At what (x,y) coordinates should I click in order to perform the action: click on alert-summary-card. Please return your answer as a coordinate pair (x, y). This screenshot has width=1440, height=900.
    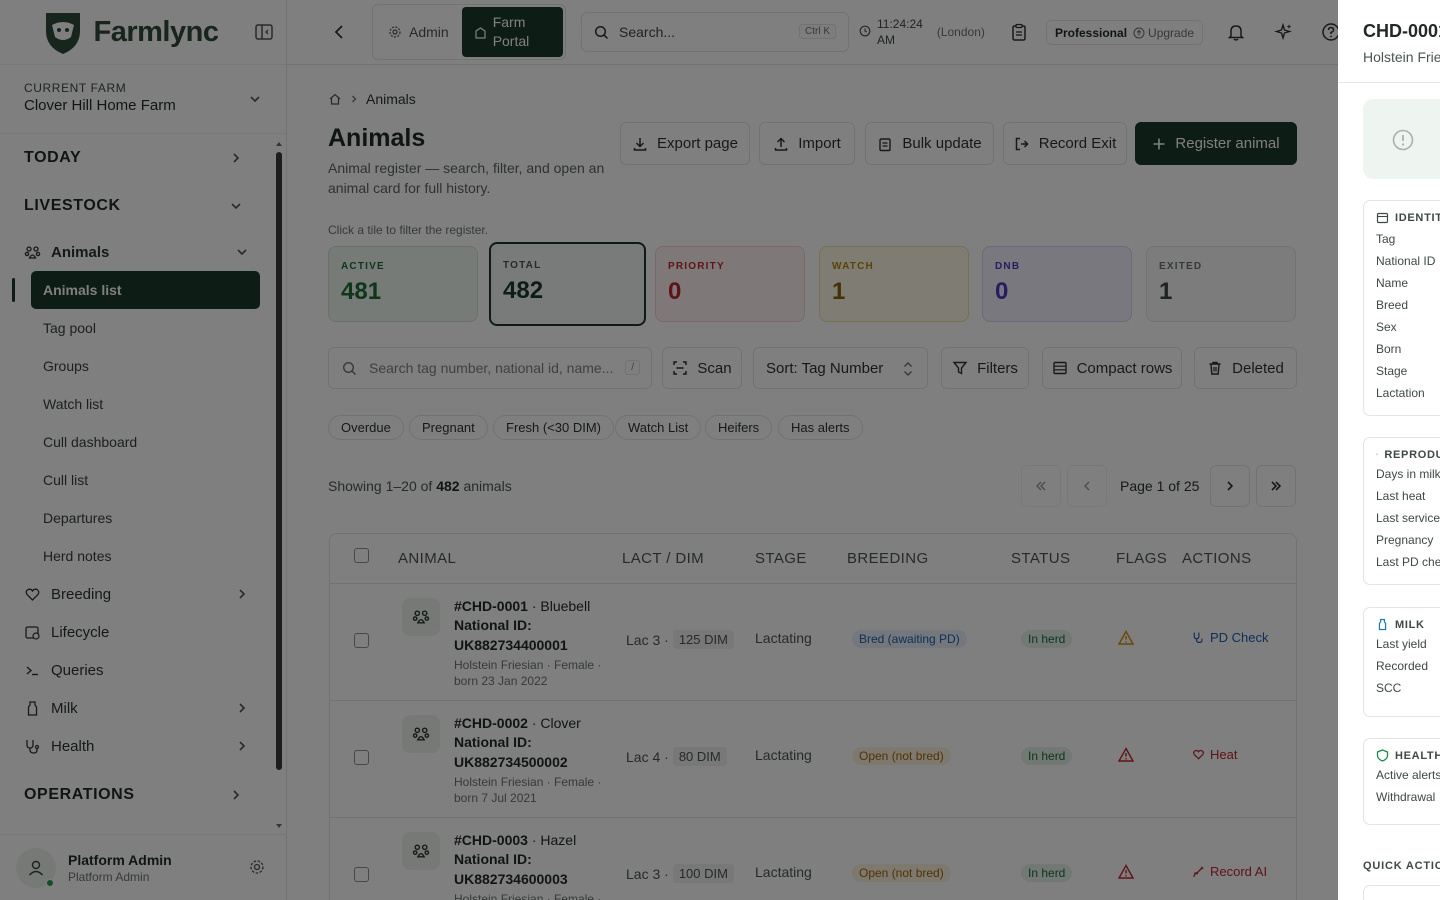
    Looking at the image, I should click on (1401, 139).